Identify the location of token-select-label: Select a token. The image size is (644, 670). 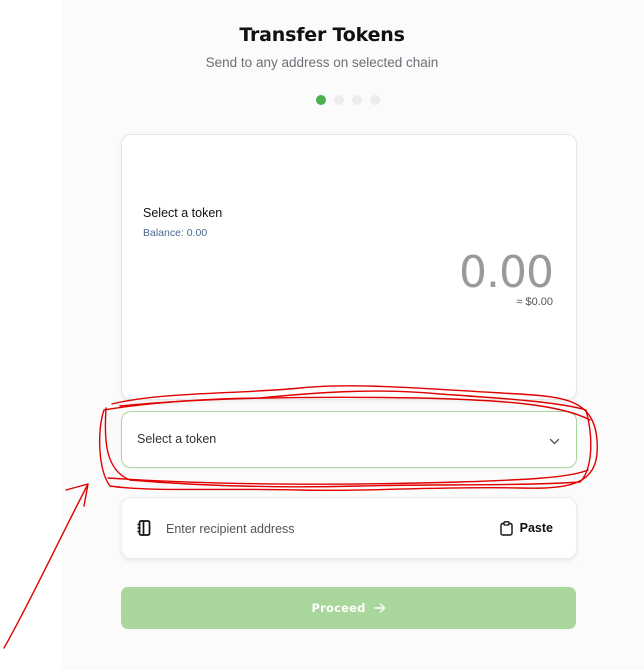
(177, 439).